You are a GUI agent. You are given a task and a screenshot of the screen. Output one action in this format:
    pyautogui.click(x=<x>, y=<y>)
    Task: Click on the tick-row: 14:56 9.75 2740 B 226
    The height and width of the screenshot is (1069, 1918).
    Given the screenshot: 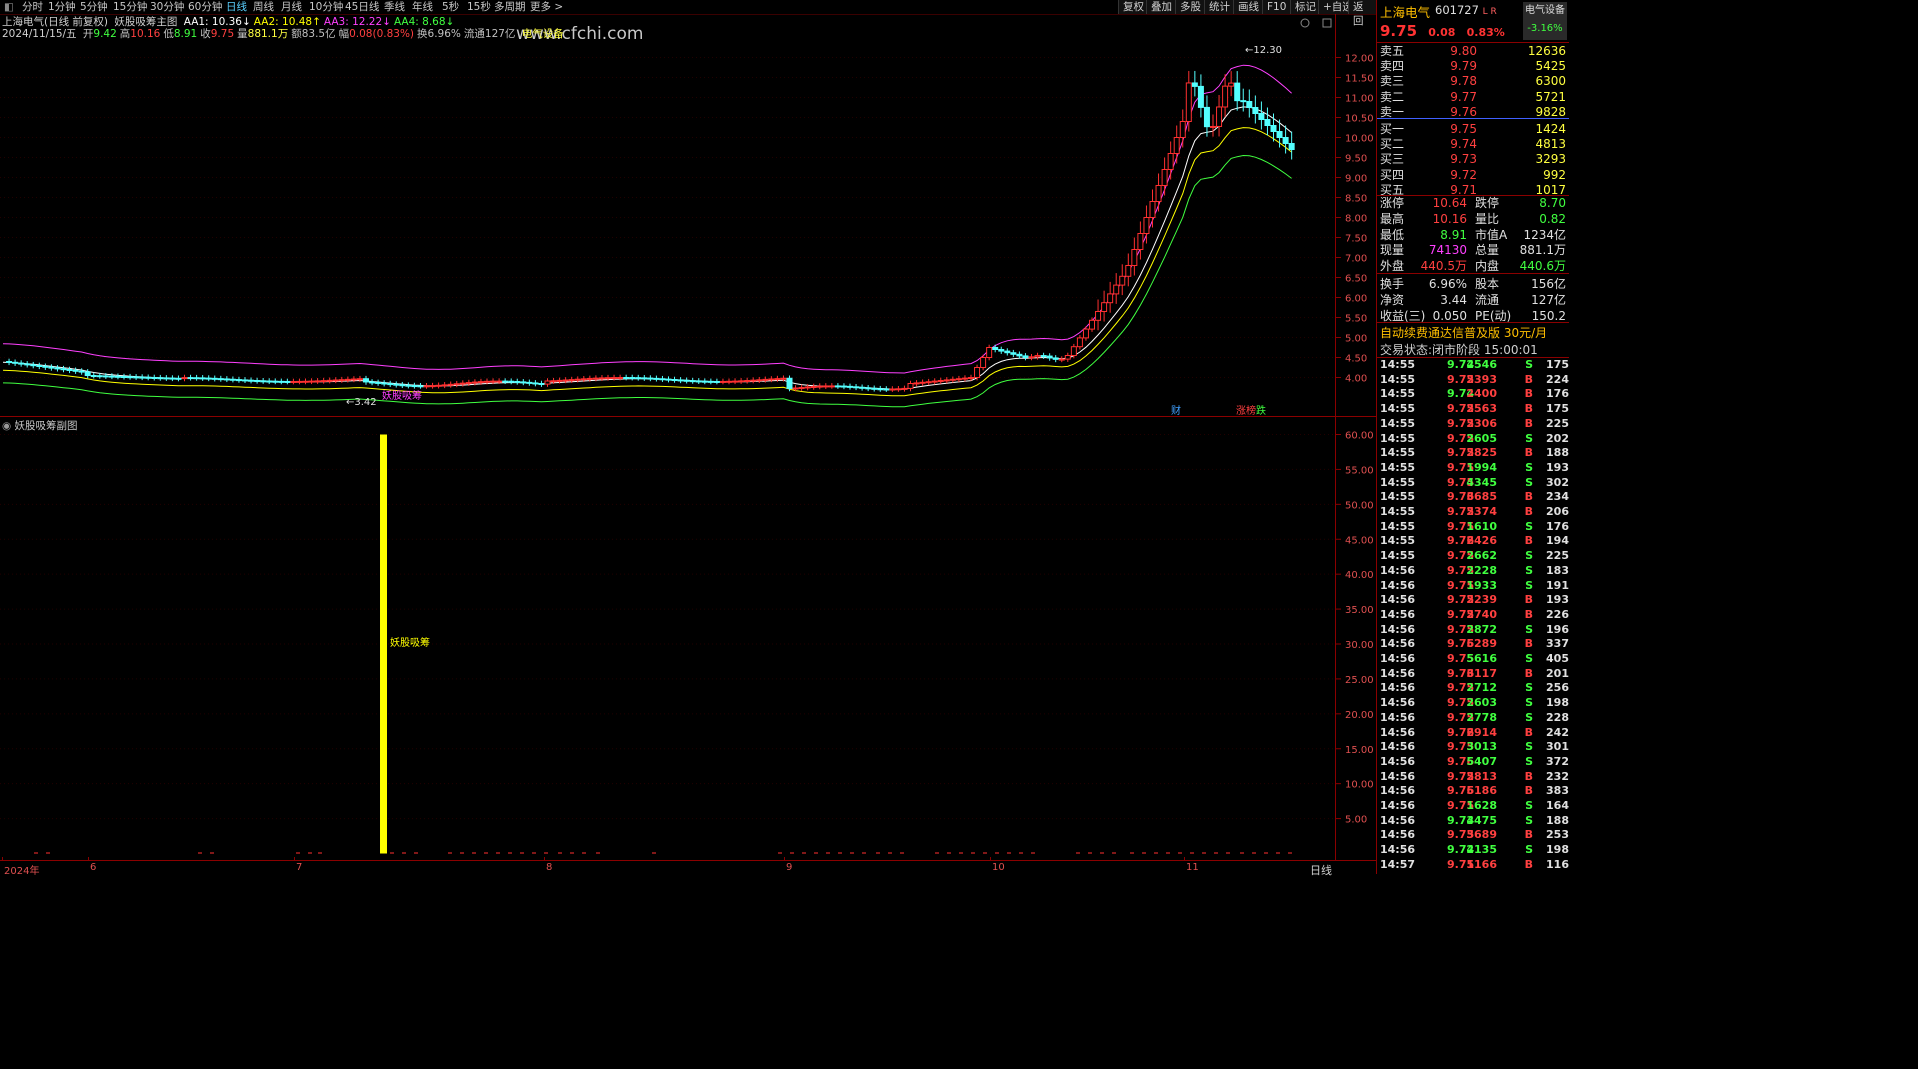 What is the action you would take?
    pyautogui.click(x=1474, y=614)
    